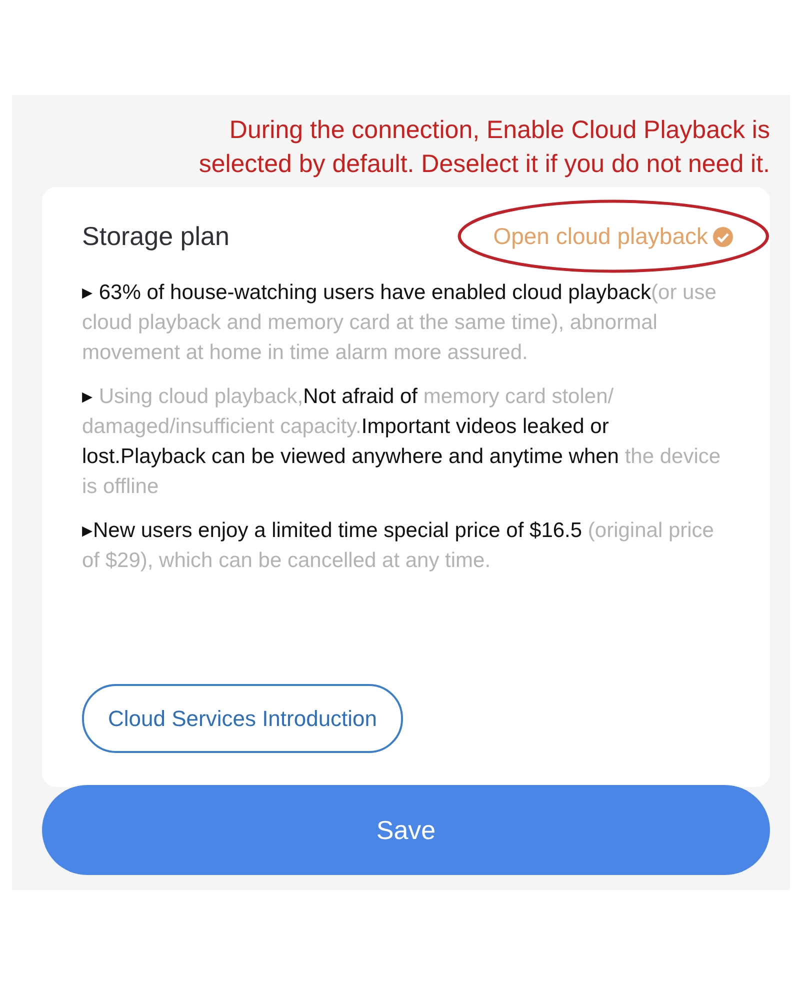  Describe the element at coordinates (398, 546) in the screenshot. I see `bullet-text: ▸New users enjoy a limited time special price of $16.5 (original price of $29), which can be cancelled at any time.` at that location.